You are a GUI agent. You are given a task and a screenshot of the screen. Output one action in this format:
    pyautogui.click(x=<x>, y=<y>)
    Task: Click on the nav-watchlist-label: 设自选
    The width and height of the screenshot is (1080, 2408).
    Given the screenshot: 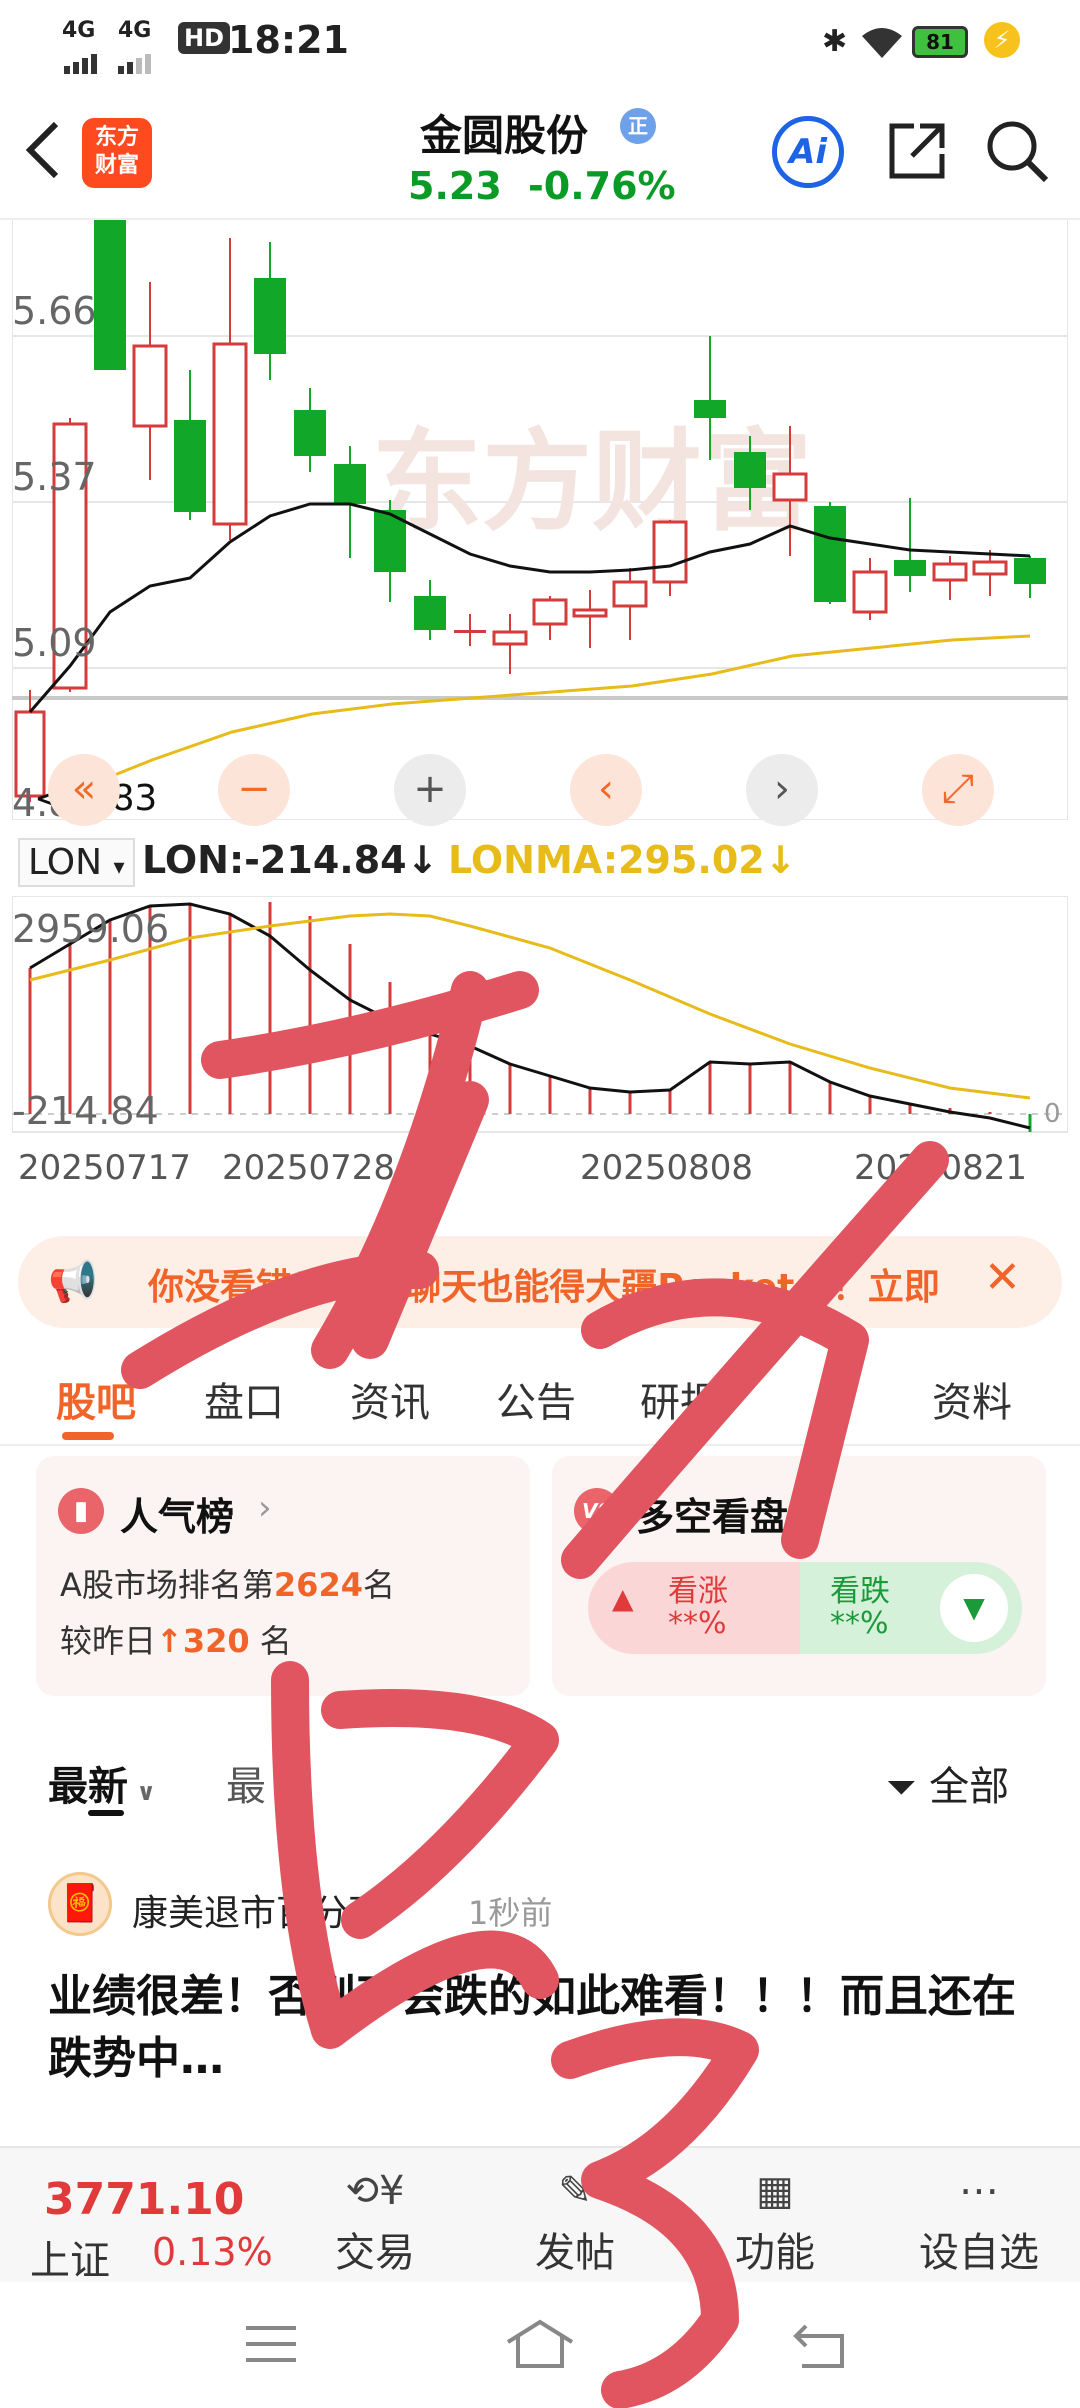 What is the action you would take?
    pyautogui.click(x=979, y=2253)
    